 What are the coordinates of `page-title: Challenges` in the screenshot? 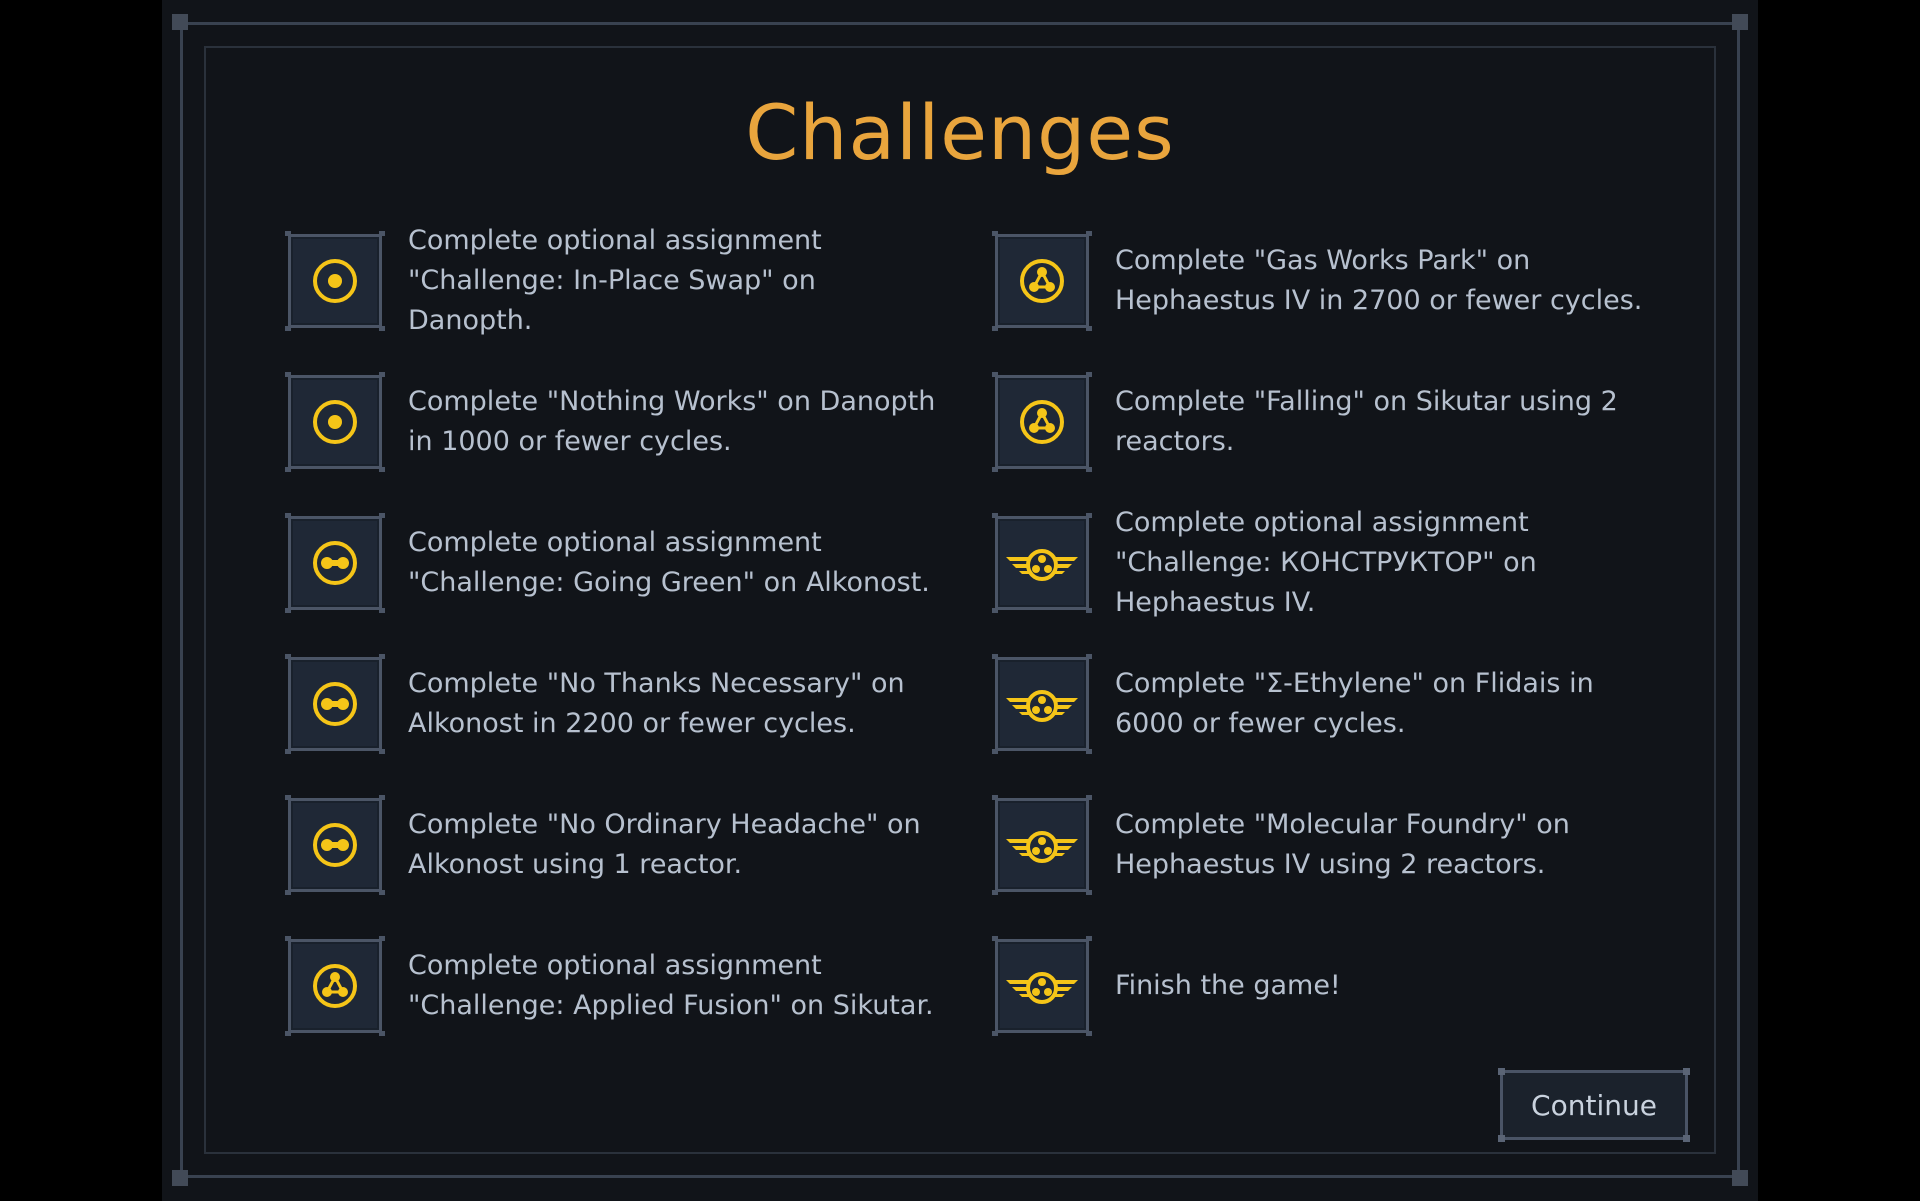 It's located at (960, 132).